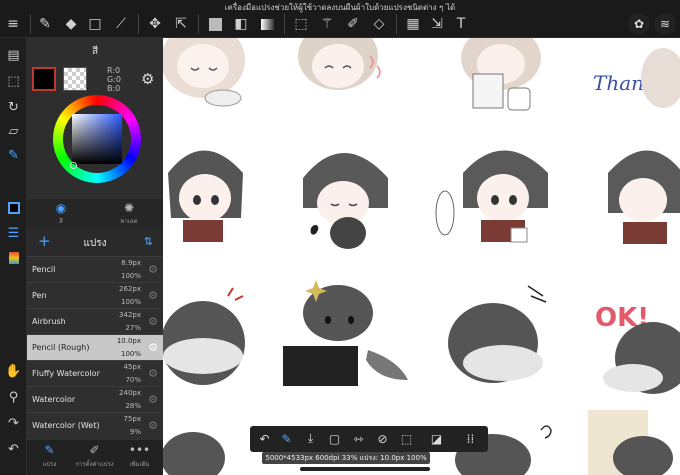 The height and width of the screenshot is (475, 680). What do you see at coordinates (44, 269) in the screenshot?
I see `brush-name: Pencil` at bounding box center [44, 269].